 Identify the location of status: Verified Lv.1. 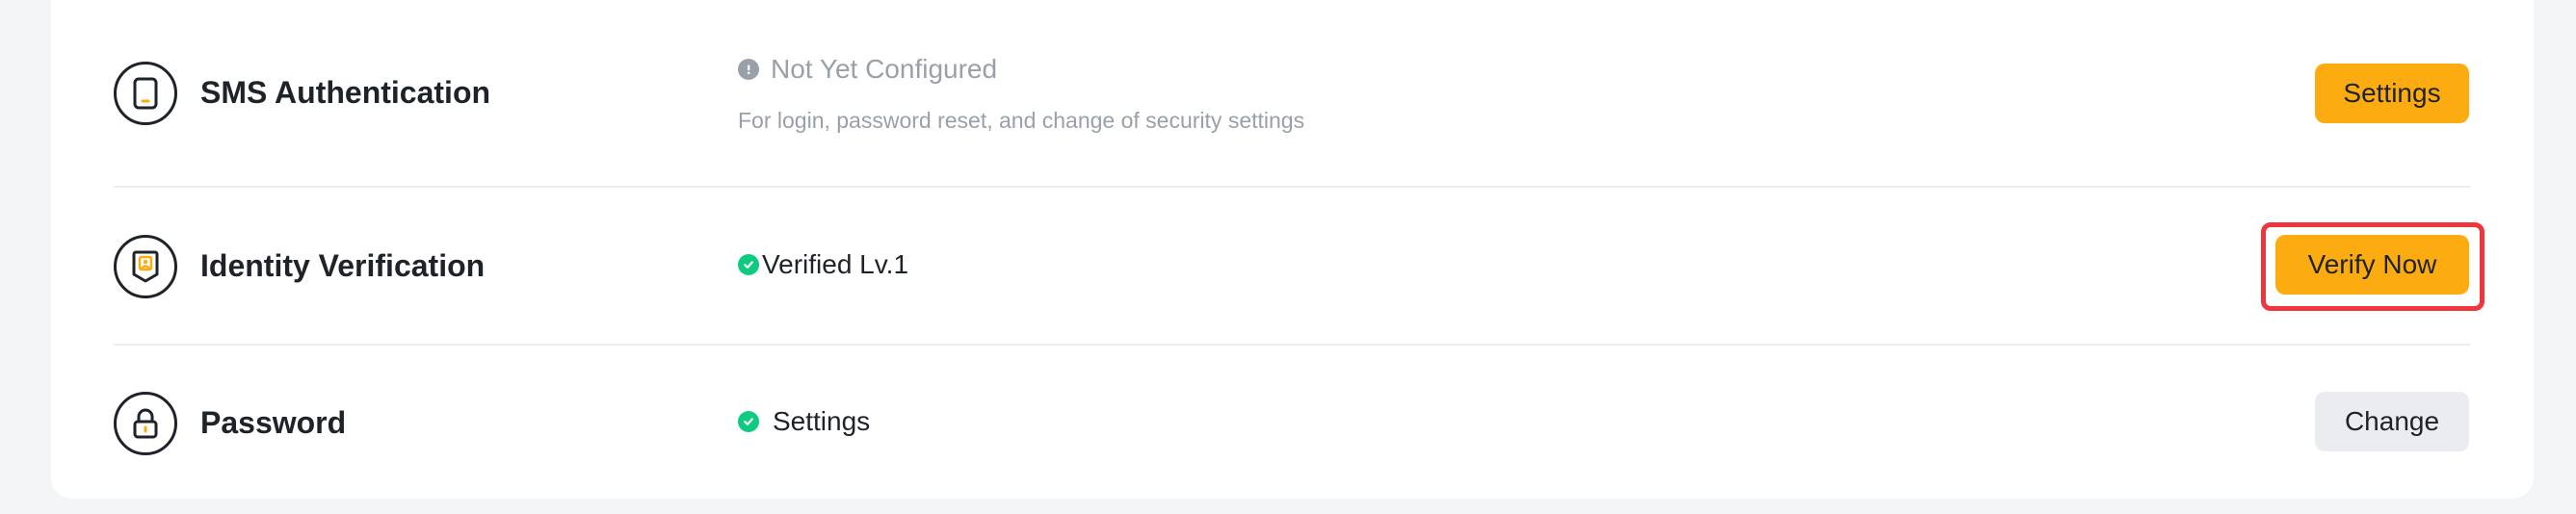
(823, 265).